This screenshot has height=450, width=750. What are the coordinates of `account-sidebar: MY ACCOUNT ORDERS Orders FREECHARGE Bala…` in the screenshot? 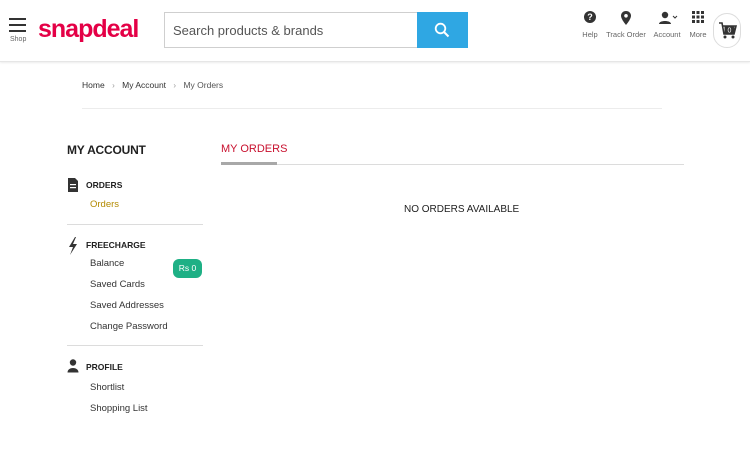 It's located at (135, 278).